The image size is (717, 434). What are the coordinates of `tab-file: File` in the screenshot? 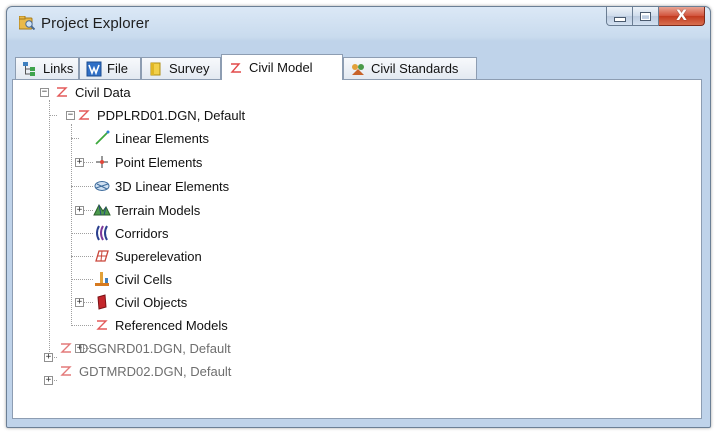 It's located at (110, 68).